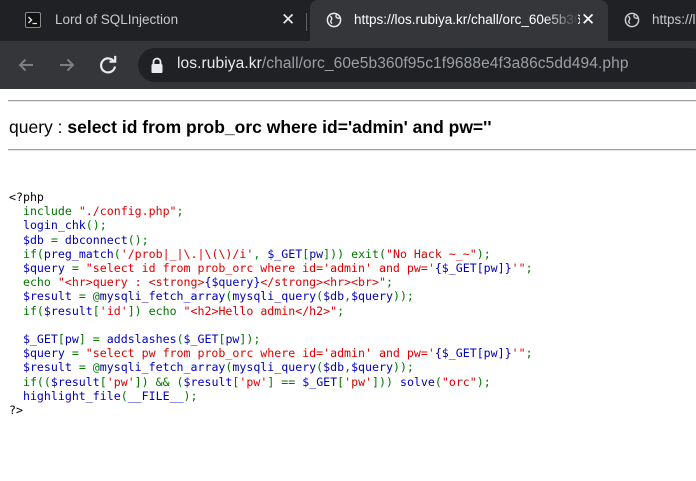 The height and width of the screenshot is (481, 696). I want to click on code-token: __FILE__, so click(155, 395).